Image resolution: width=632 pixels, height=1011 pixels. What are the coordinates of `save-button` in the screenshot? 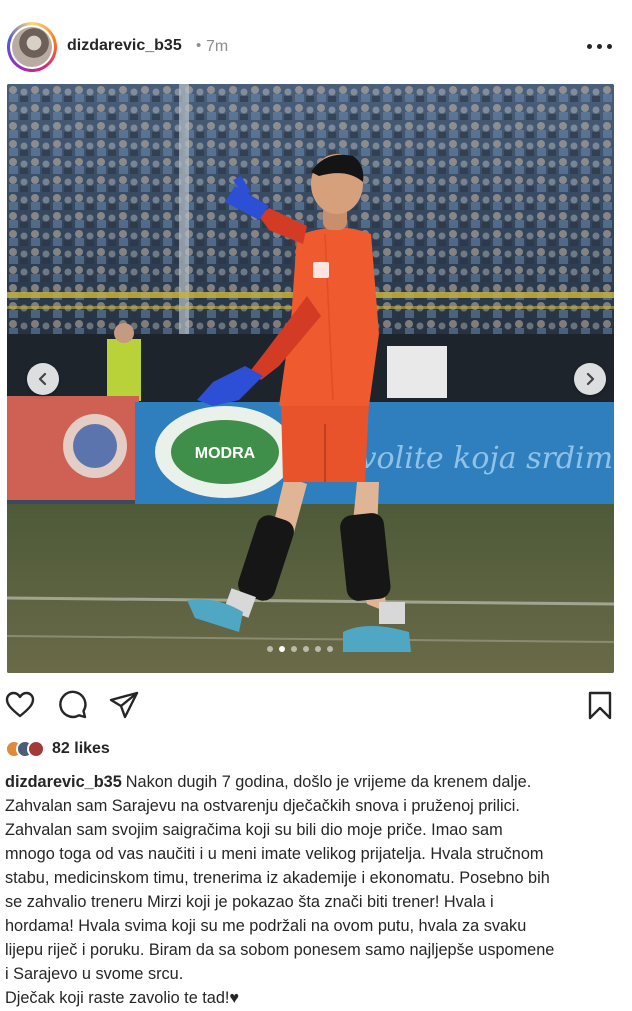 It's located at (600, 705).